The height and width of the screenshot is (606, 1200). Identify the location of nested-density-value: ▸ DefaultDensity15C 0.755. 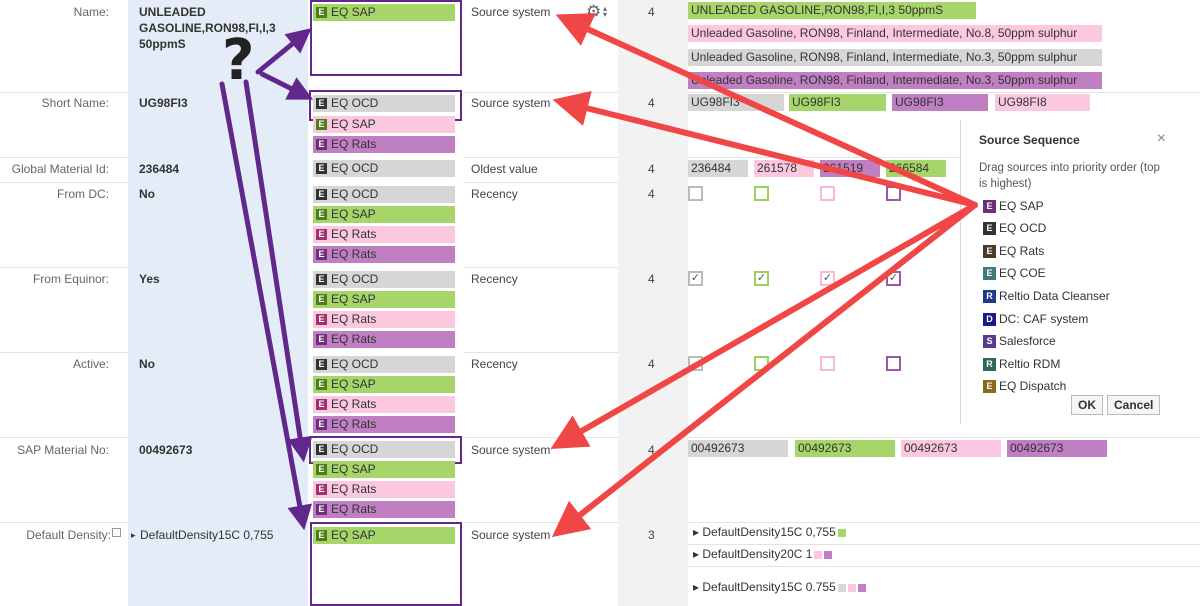
(779, 587).